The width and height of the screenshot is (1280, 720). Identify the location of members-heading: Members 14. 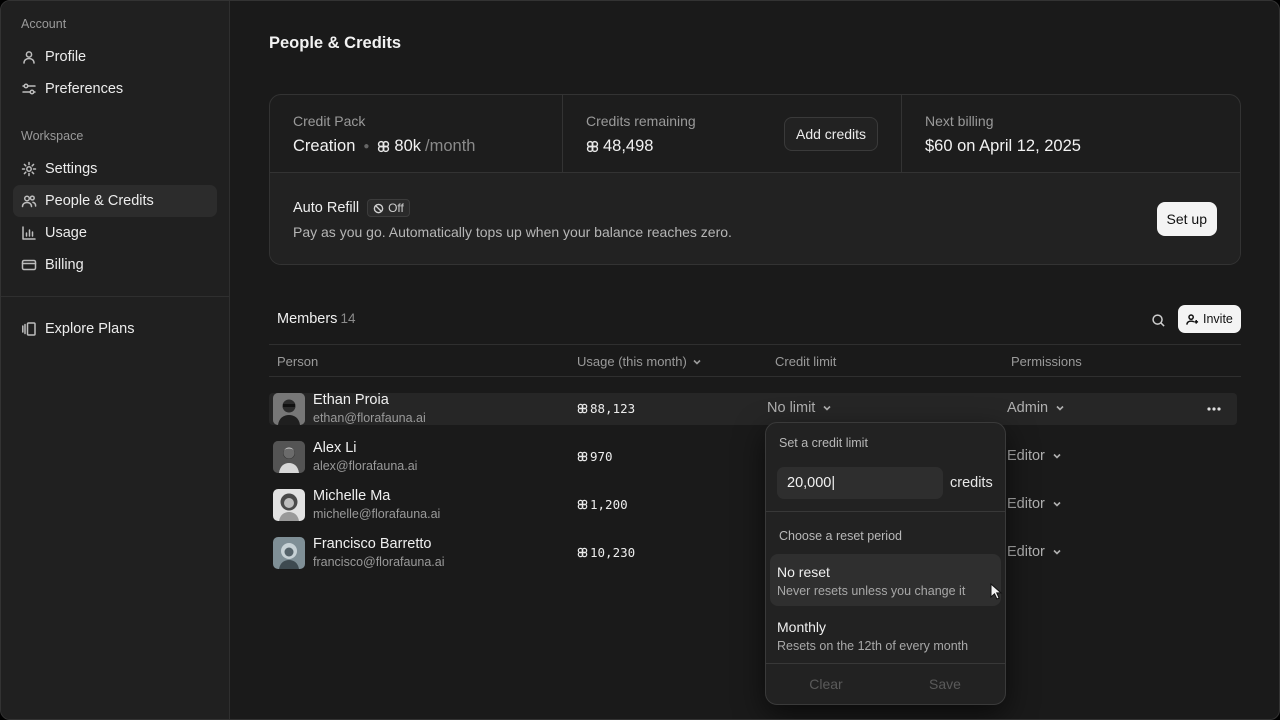
(316, 319).